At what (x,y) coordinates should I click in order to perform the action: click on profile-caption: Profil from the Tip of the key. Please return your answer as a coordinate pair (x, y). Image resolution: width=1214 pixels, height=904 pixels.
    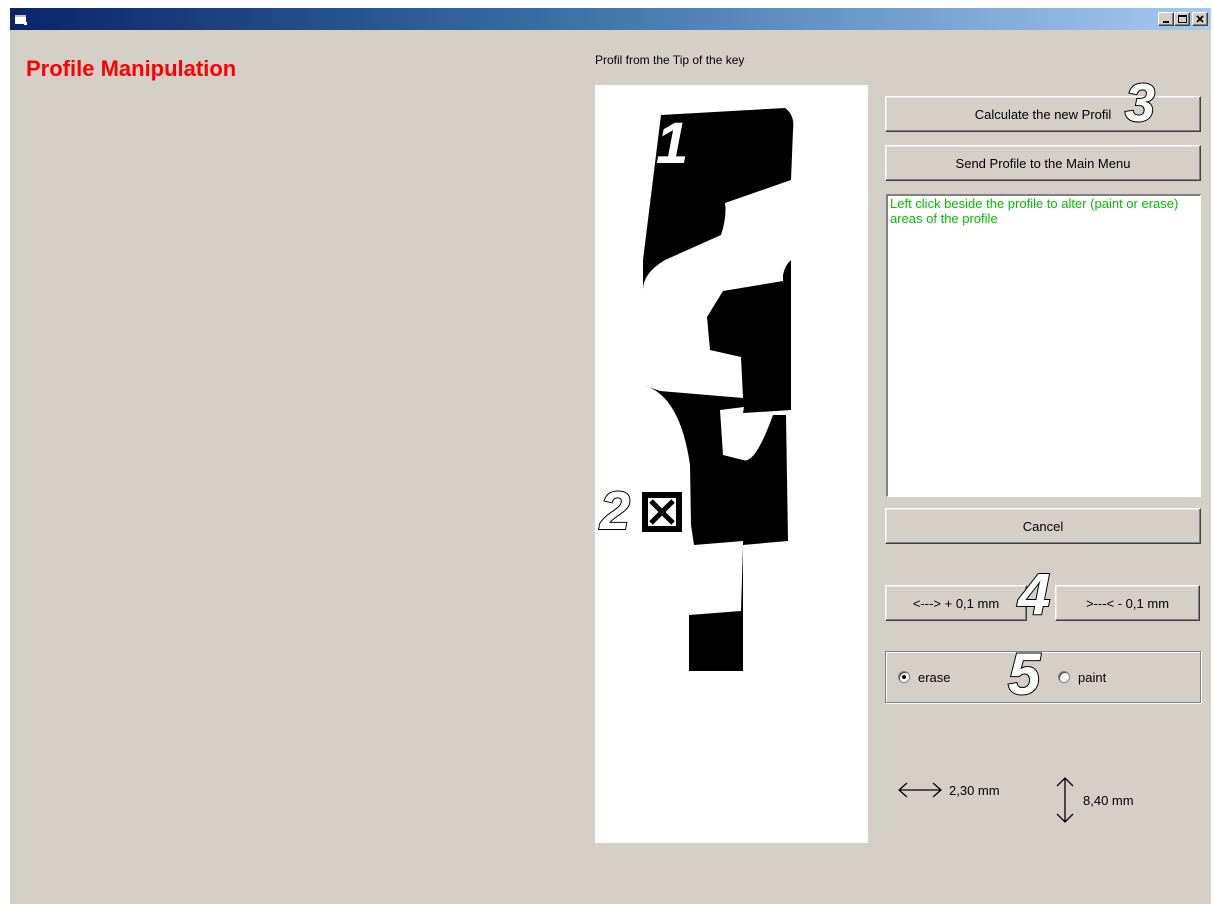
    Looking at the image, I should click on (670, 60).